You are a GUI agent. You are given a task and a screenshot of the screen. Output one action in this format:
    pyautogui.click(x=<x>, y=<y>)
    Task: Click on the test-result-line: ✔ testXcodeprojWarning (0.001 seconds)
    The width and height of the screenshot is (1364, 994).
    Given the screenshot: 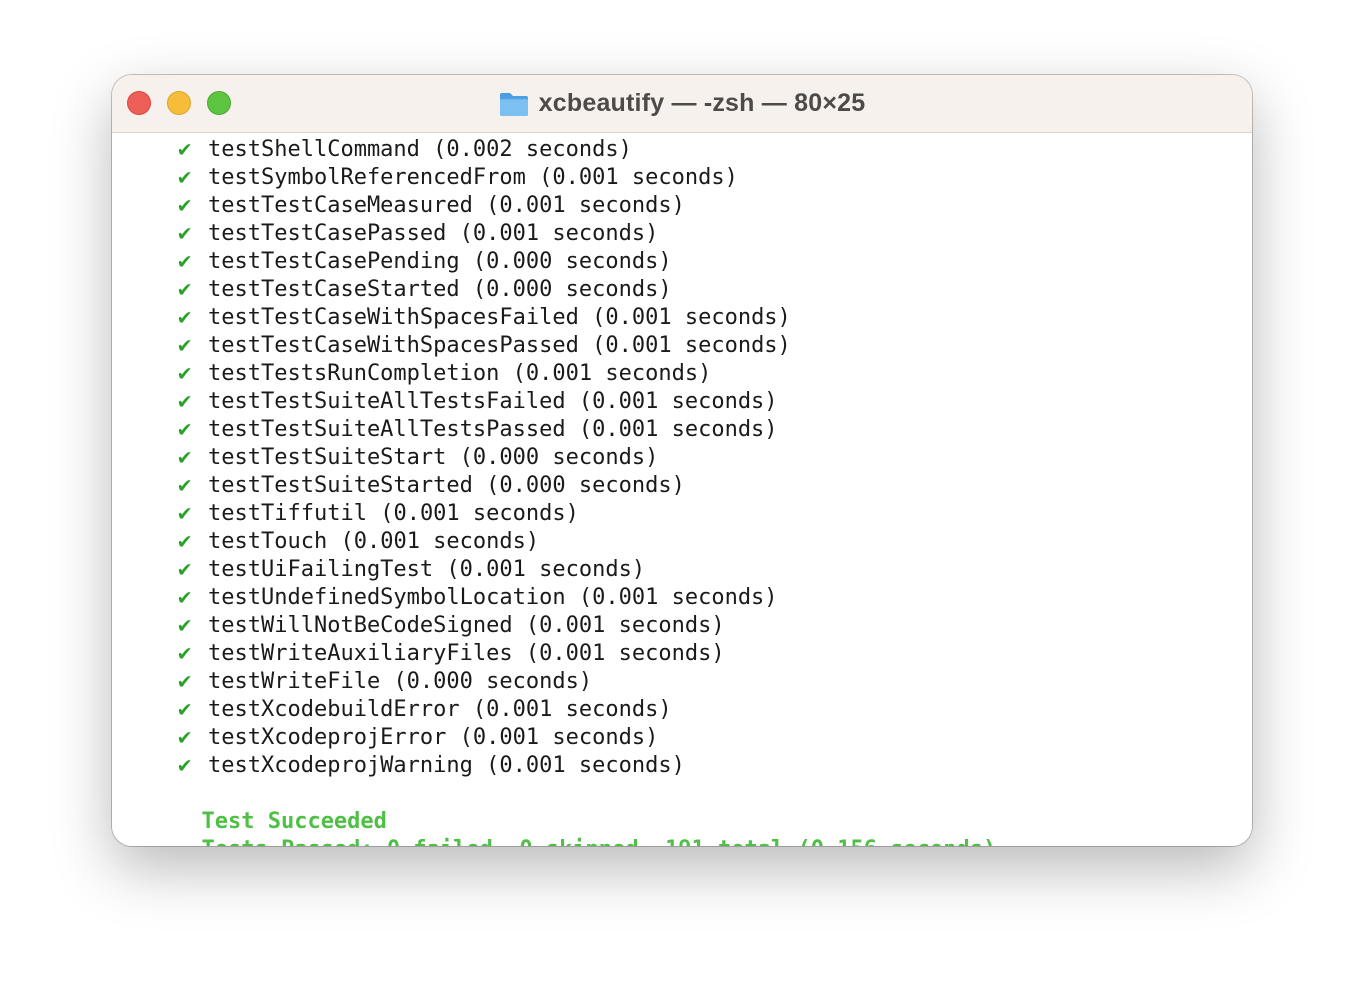 What is the action you would take?
    pyautogui.click(x=403, y=766)
    